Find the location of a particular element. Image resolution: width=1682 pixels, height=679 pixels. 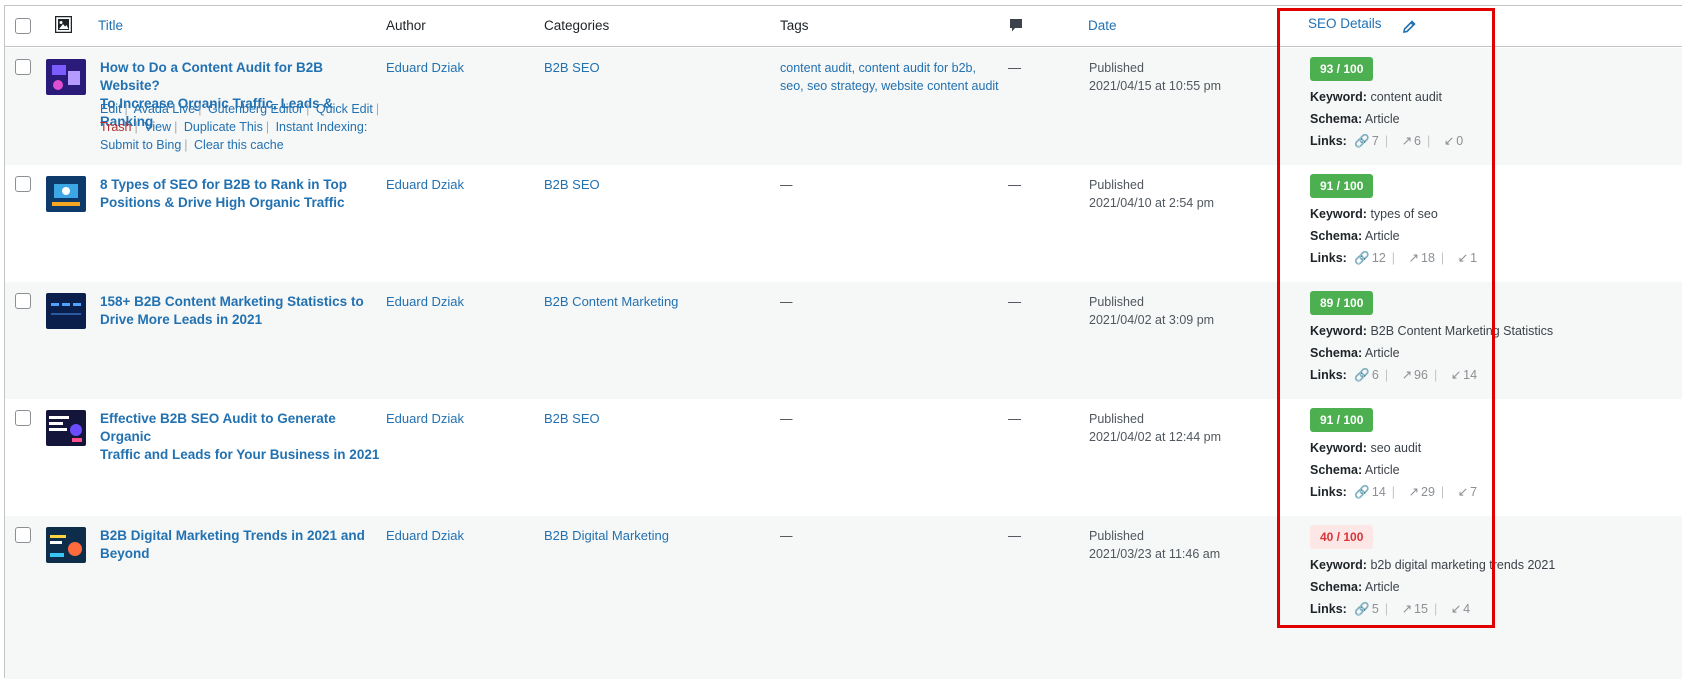

seo-links: Links: 🔗 12 | ↗ 18 | ↙ 1 is located at coordinates (1394, 258).